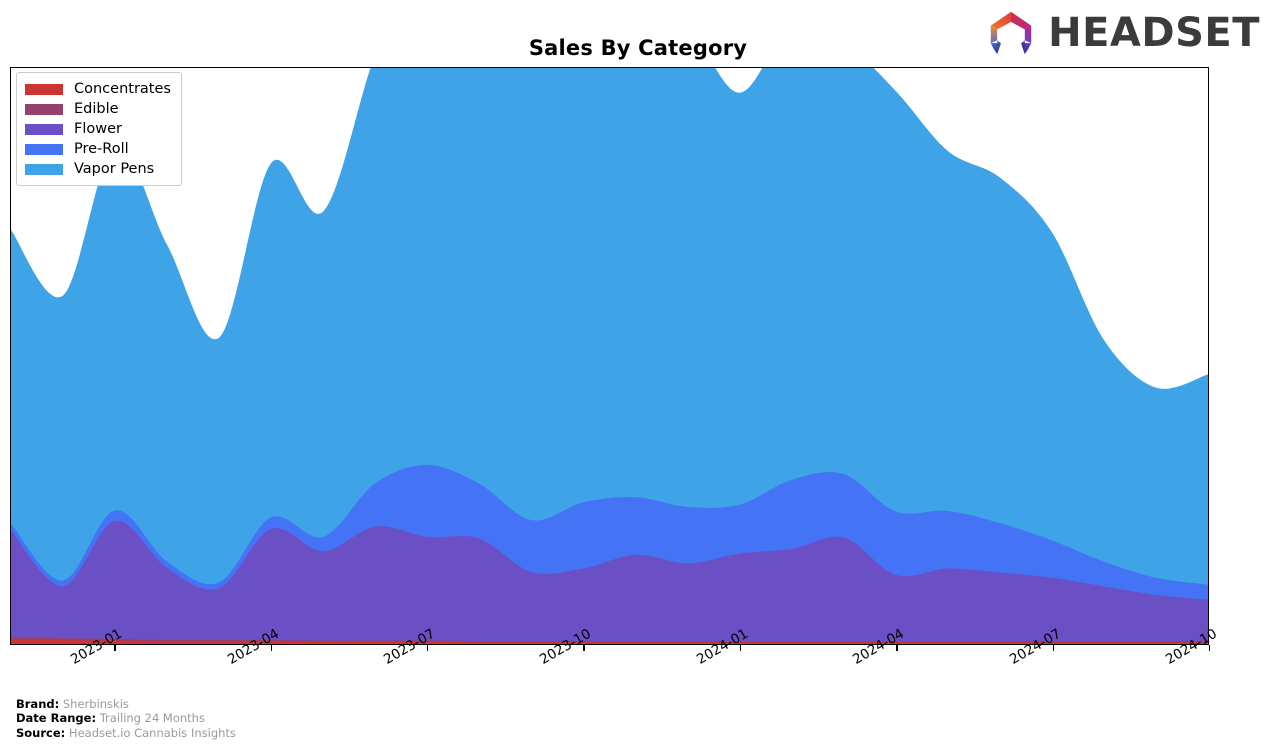 The image size is (1276, 746). What do you see at coordinates (152, 718) in the screenshot?
I see `footer-value: Trailing 24 Months` at bounding box center [152, 718].